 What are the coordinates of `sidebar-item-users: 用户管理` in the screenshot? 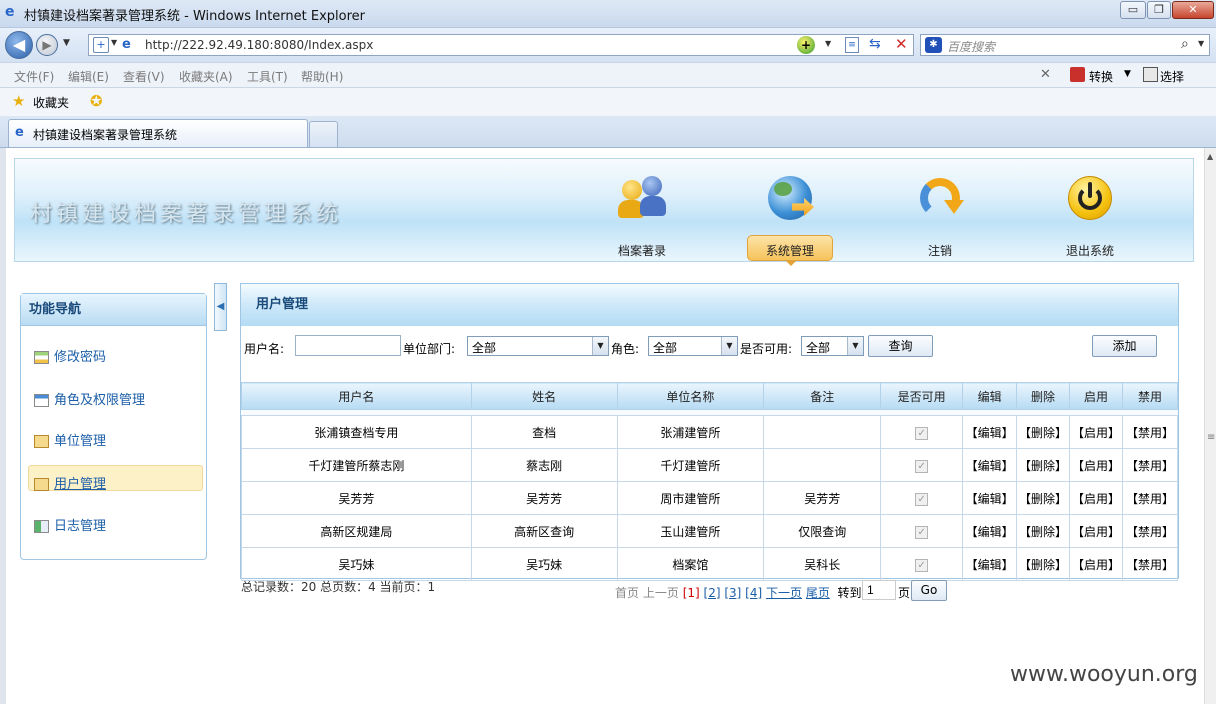 It's located at (70, 482).